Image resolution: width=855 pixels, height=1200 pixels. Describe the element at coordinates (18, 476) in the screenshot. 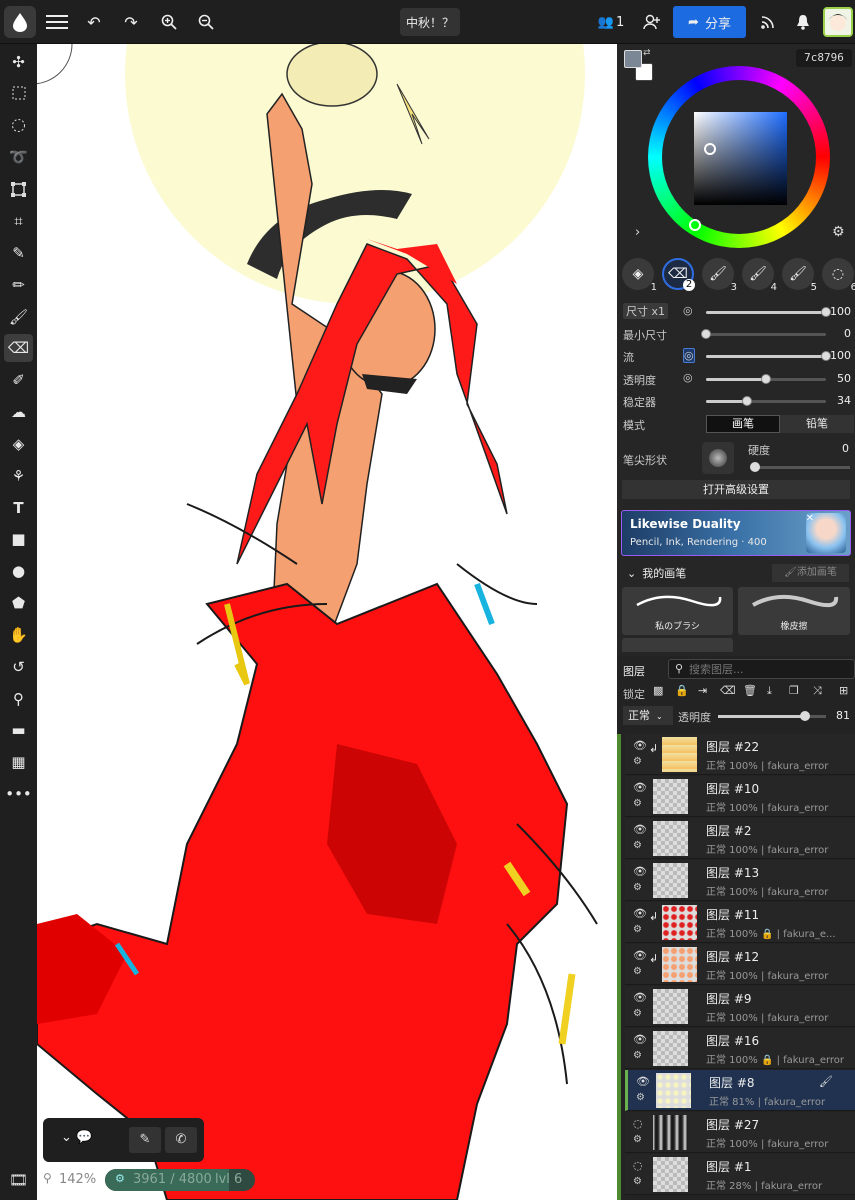

I see `clone-icon: ⚘` at that location.